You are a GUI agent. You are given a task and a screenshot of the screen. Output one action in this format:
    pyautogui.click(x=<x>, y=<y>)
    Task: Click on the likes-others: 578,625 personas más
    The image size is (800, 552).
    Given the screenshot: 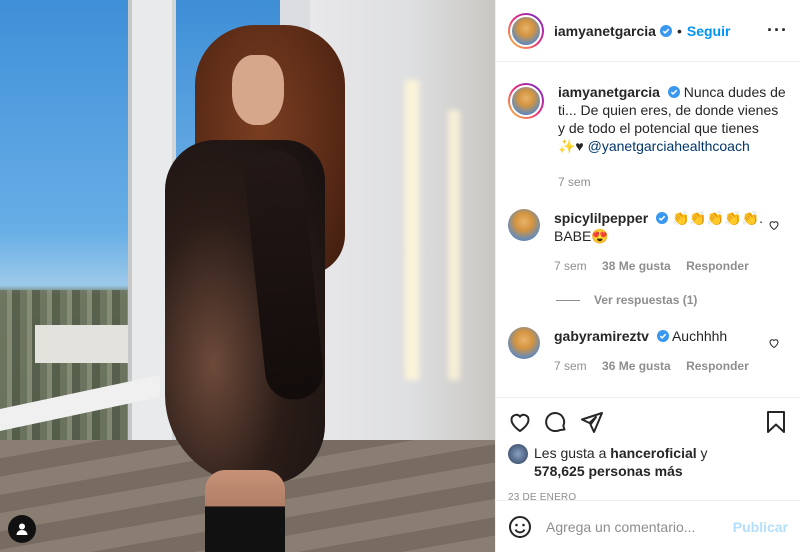 What is the action you would take?
    pyautogui.click(x=608, y=471)
    